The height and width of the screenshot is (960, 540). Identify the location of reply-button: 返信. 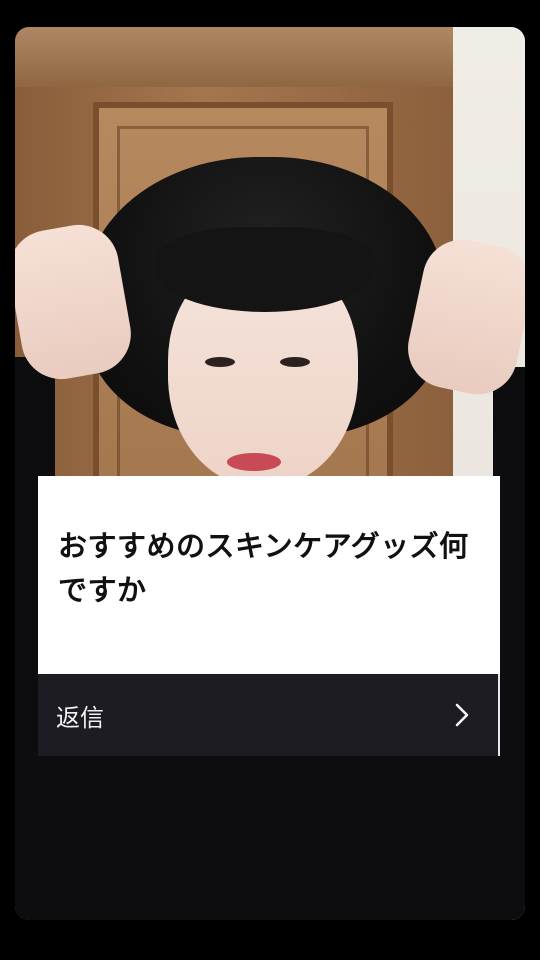
(269, 715).